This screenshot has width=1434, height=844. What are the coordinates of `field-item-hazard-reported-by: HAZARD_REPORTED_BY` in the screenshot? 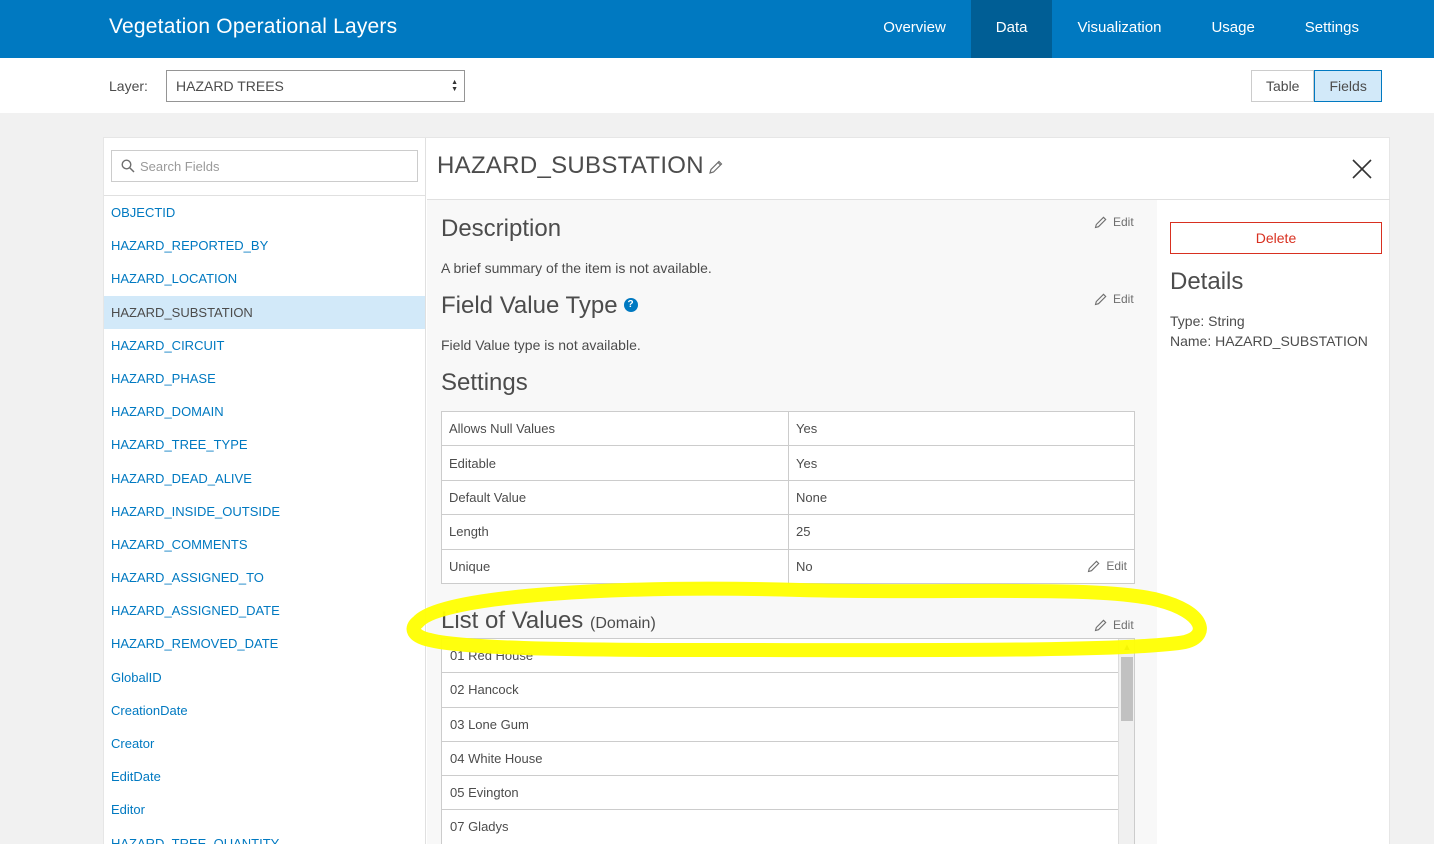 It's located at (264, 245).